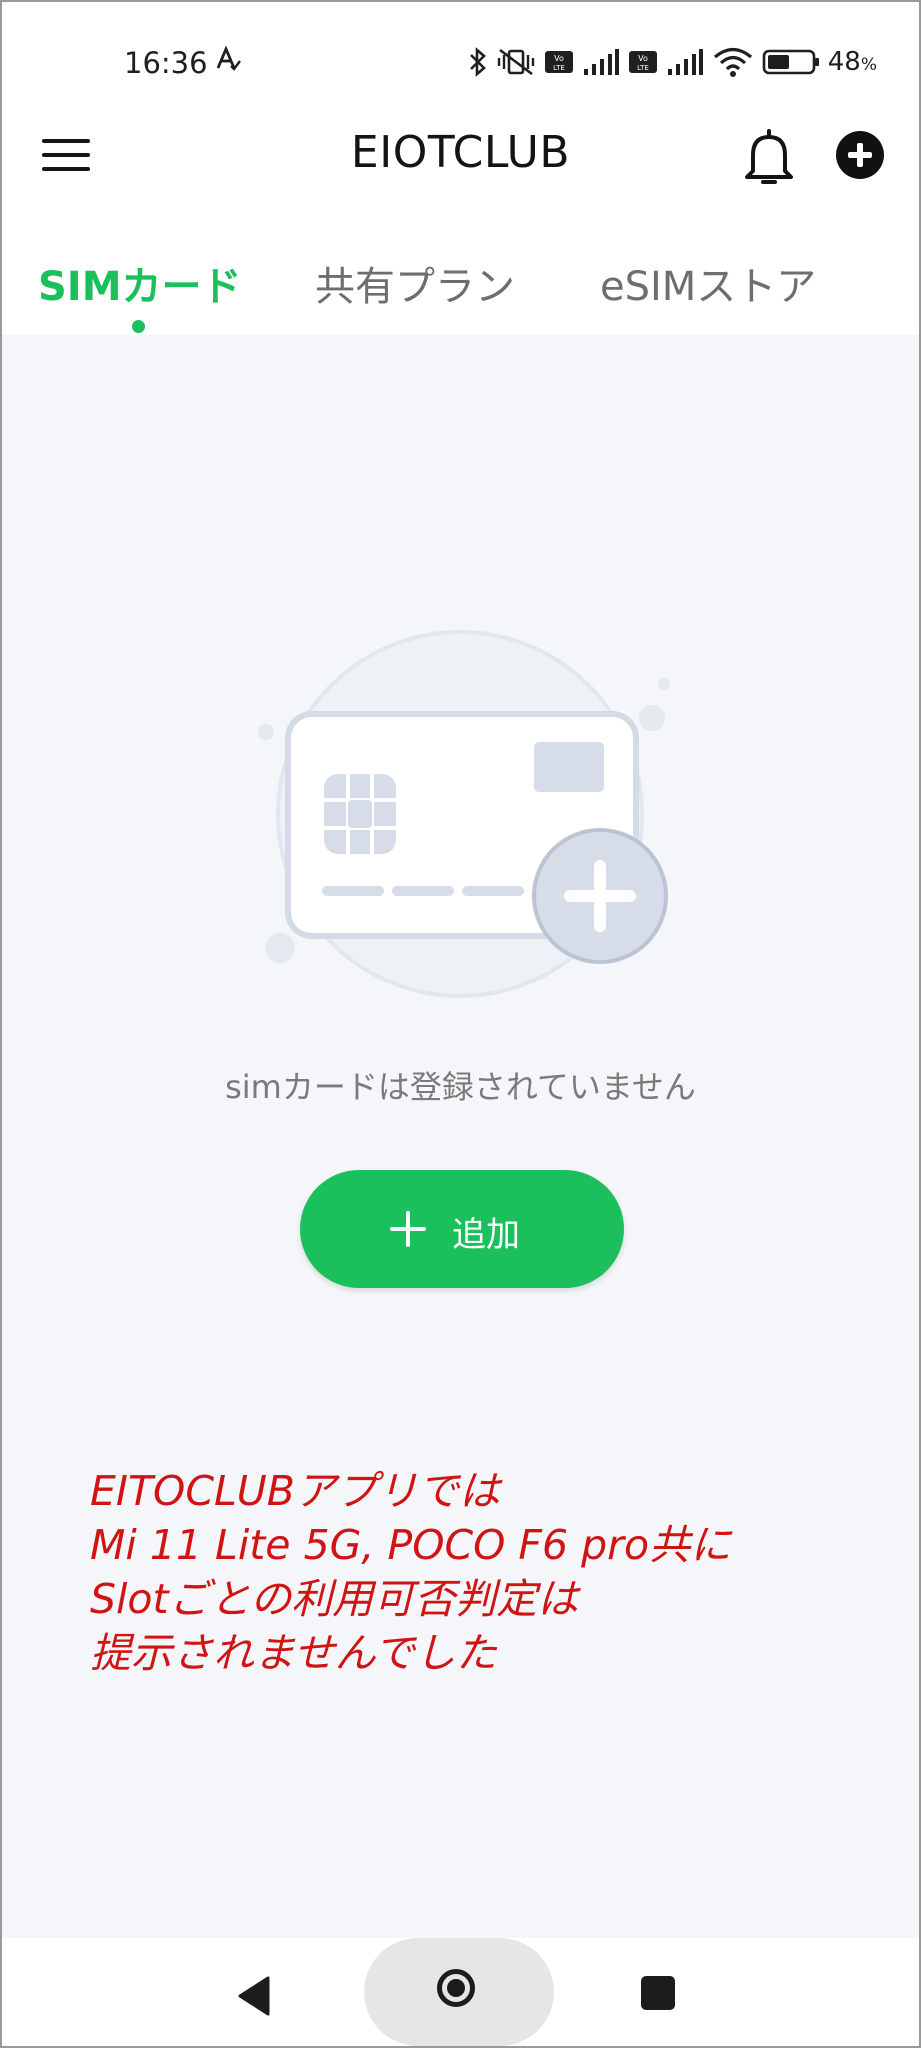 The image size is (921, 2048). I want to click on vibrate-icon, so click(515, 62).